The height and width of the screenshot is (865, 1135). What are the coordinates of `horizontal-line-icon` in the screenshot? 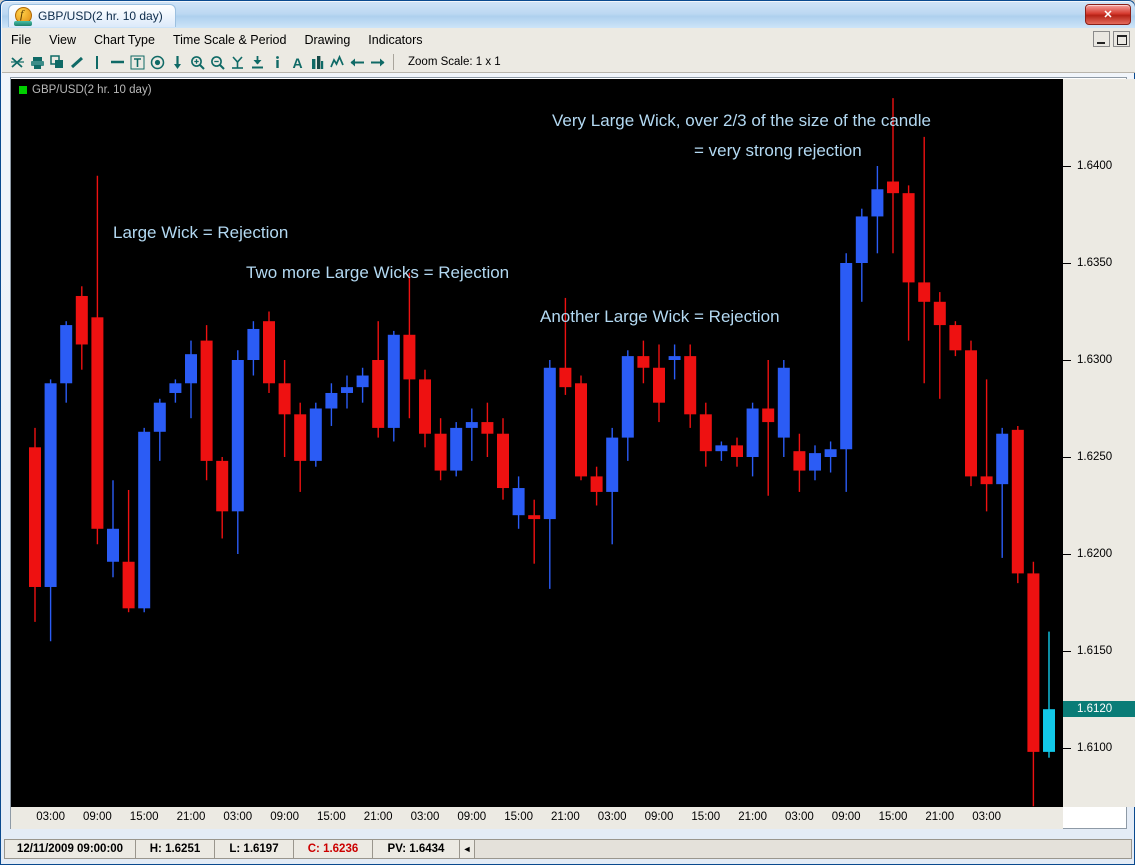 It's located at (117, 62).